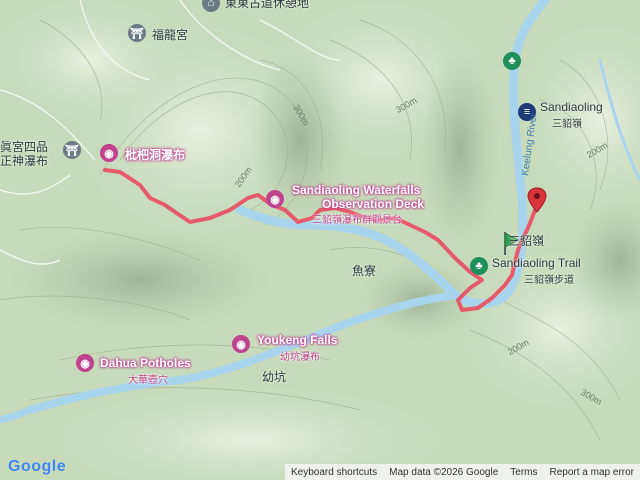 The width and height of the screenshot is (640, 480). I want to click on deck-label-1: Sandiaoling Waterfalls, so click(356, 190).